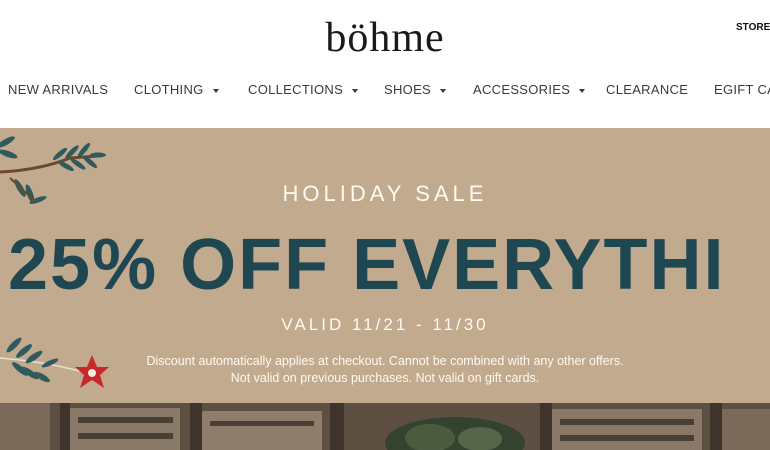  What do you see at coordinates (296, 89) in the screenshot?
I see `nav-label: COLLECTIONS` at bounding box center [296, 89].